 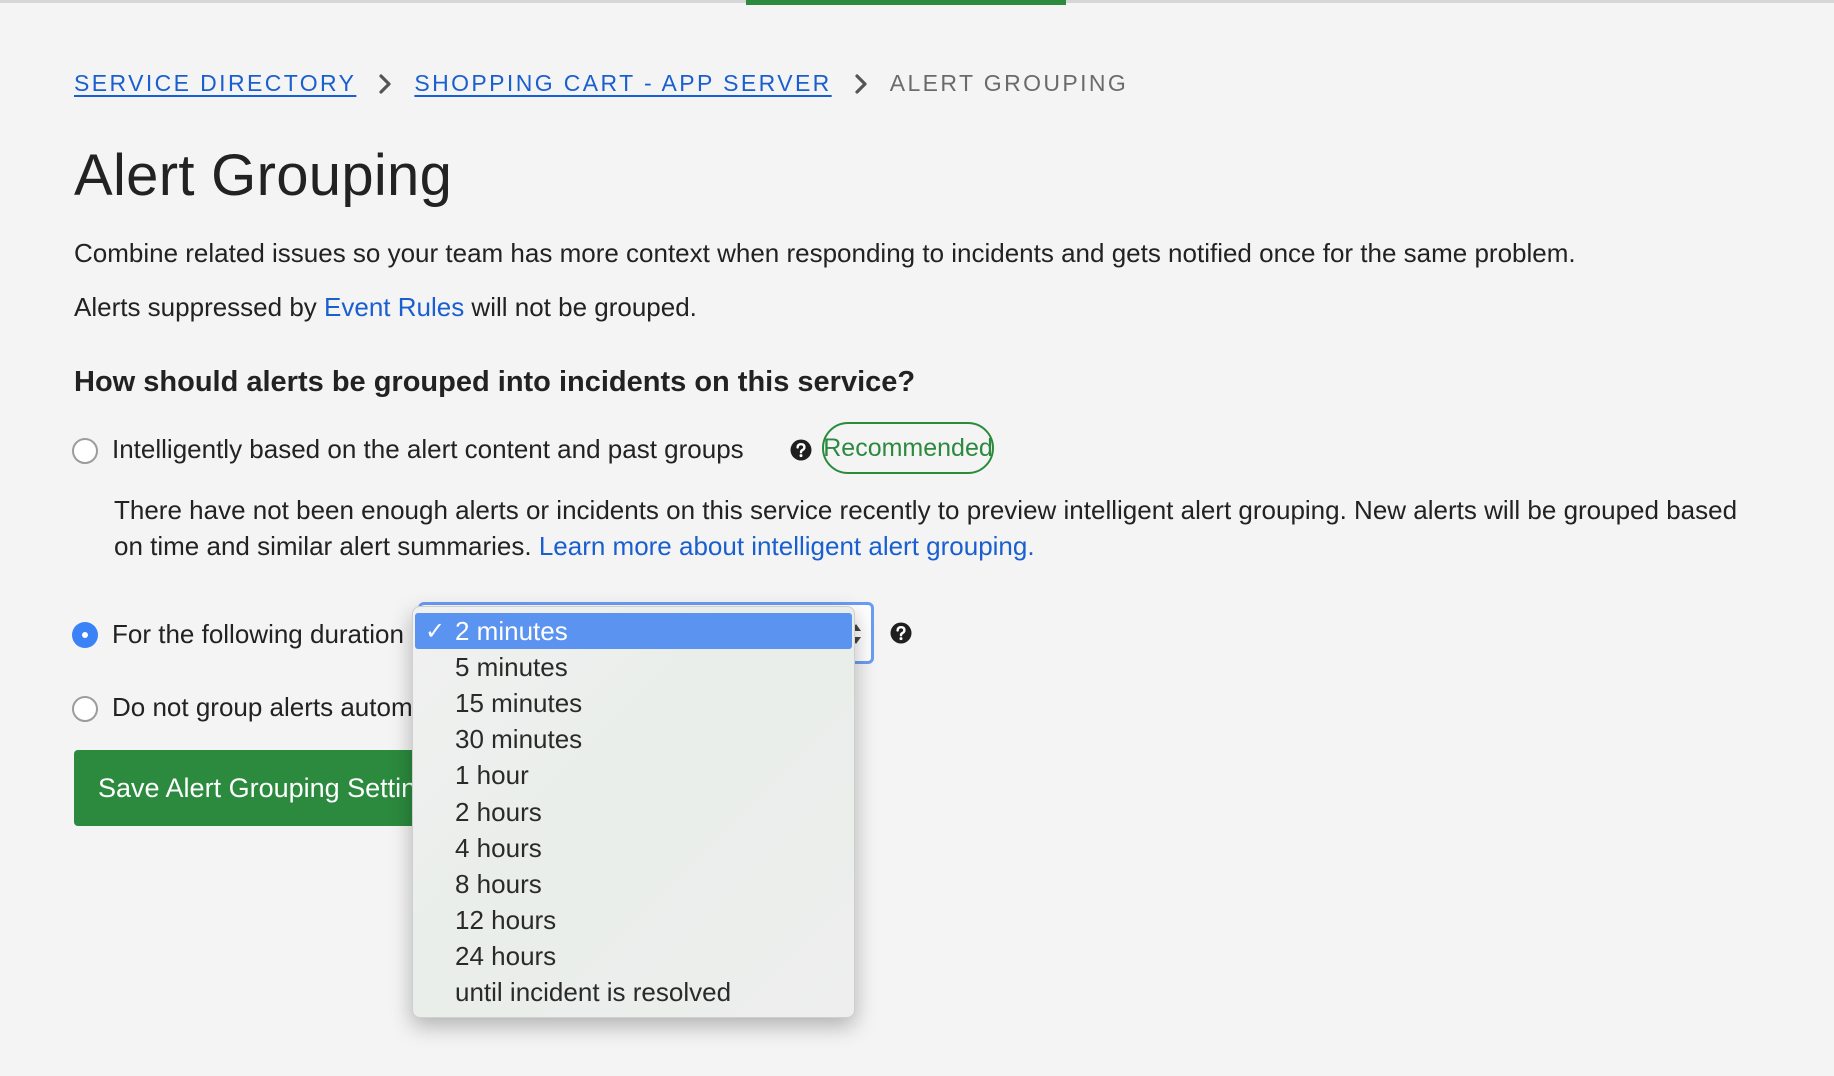 What do you see at coordinates (633, 740) in the screenshot?
I see `dropdown-option: 30 minutes` at bounding box center [633, 740].